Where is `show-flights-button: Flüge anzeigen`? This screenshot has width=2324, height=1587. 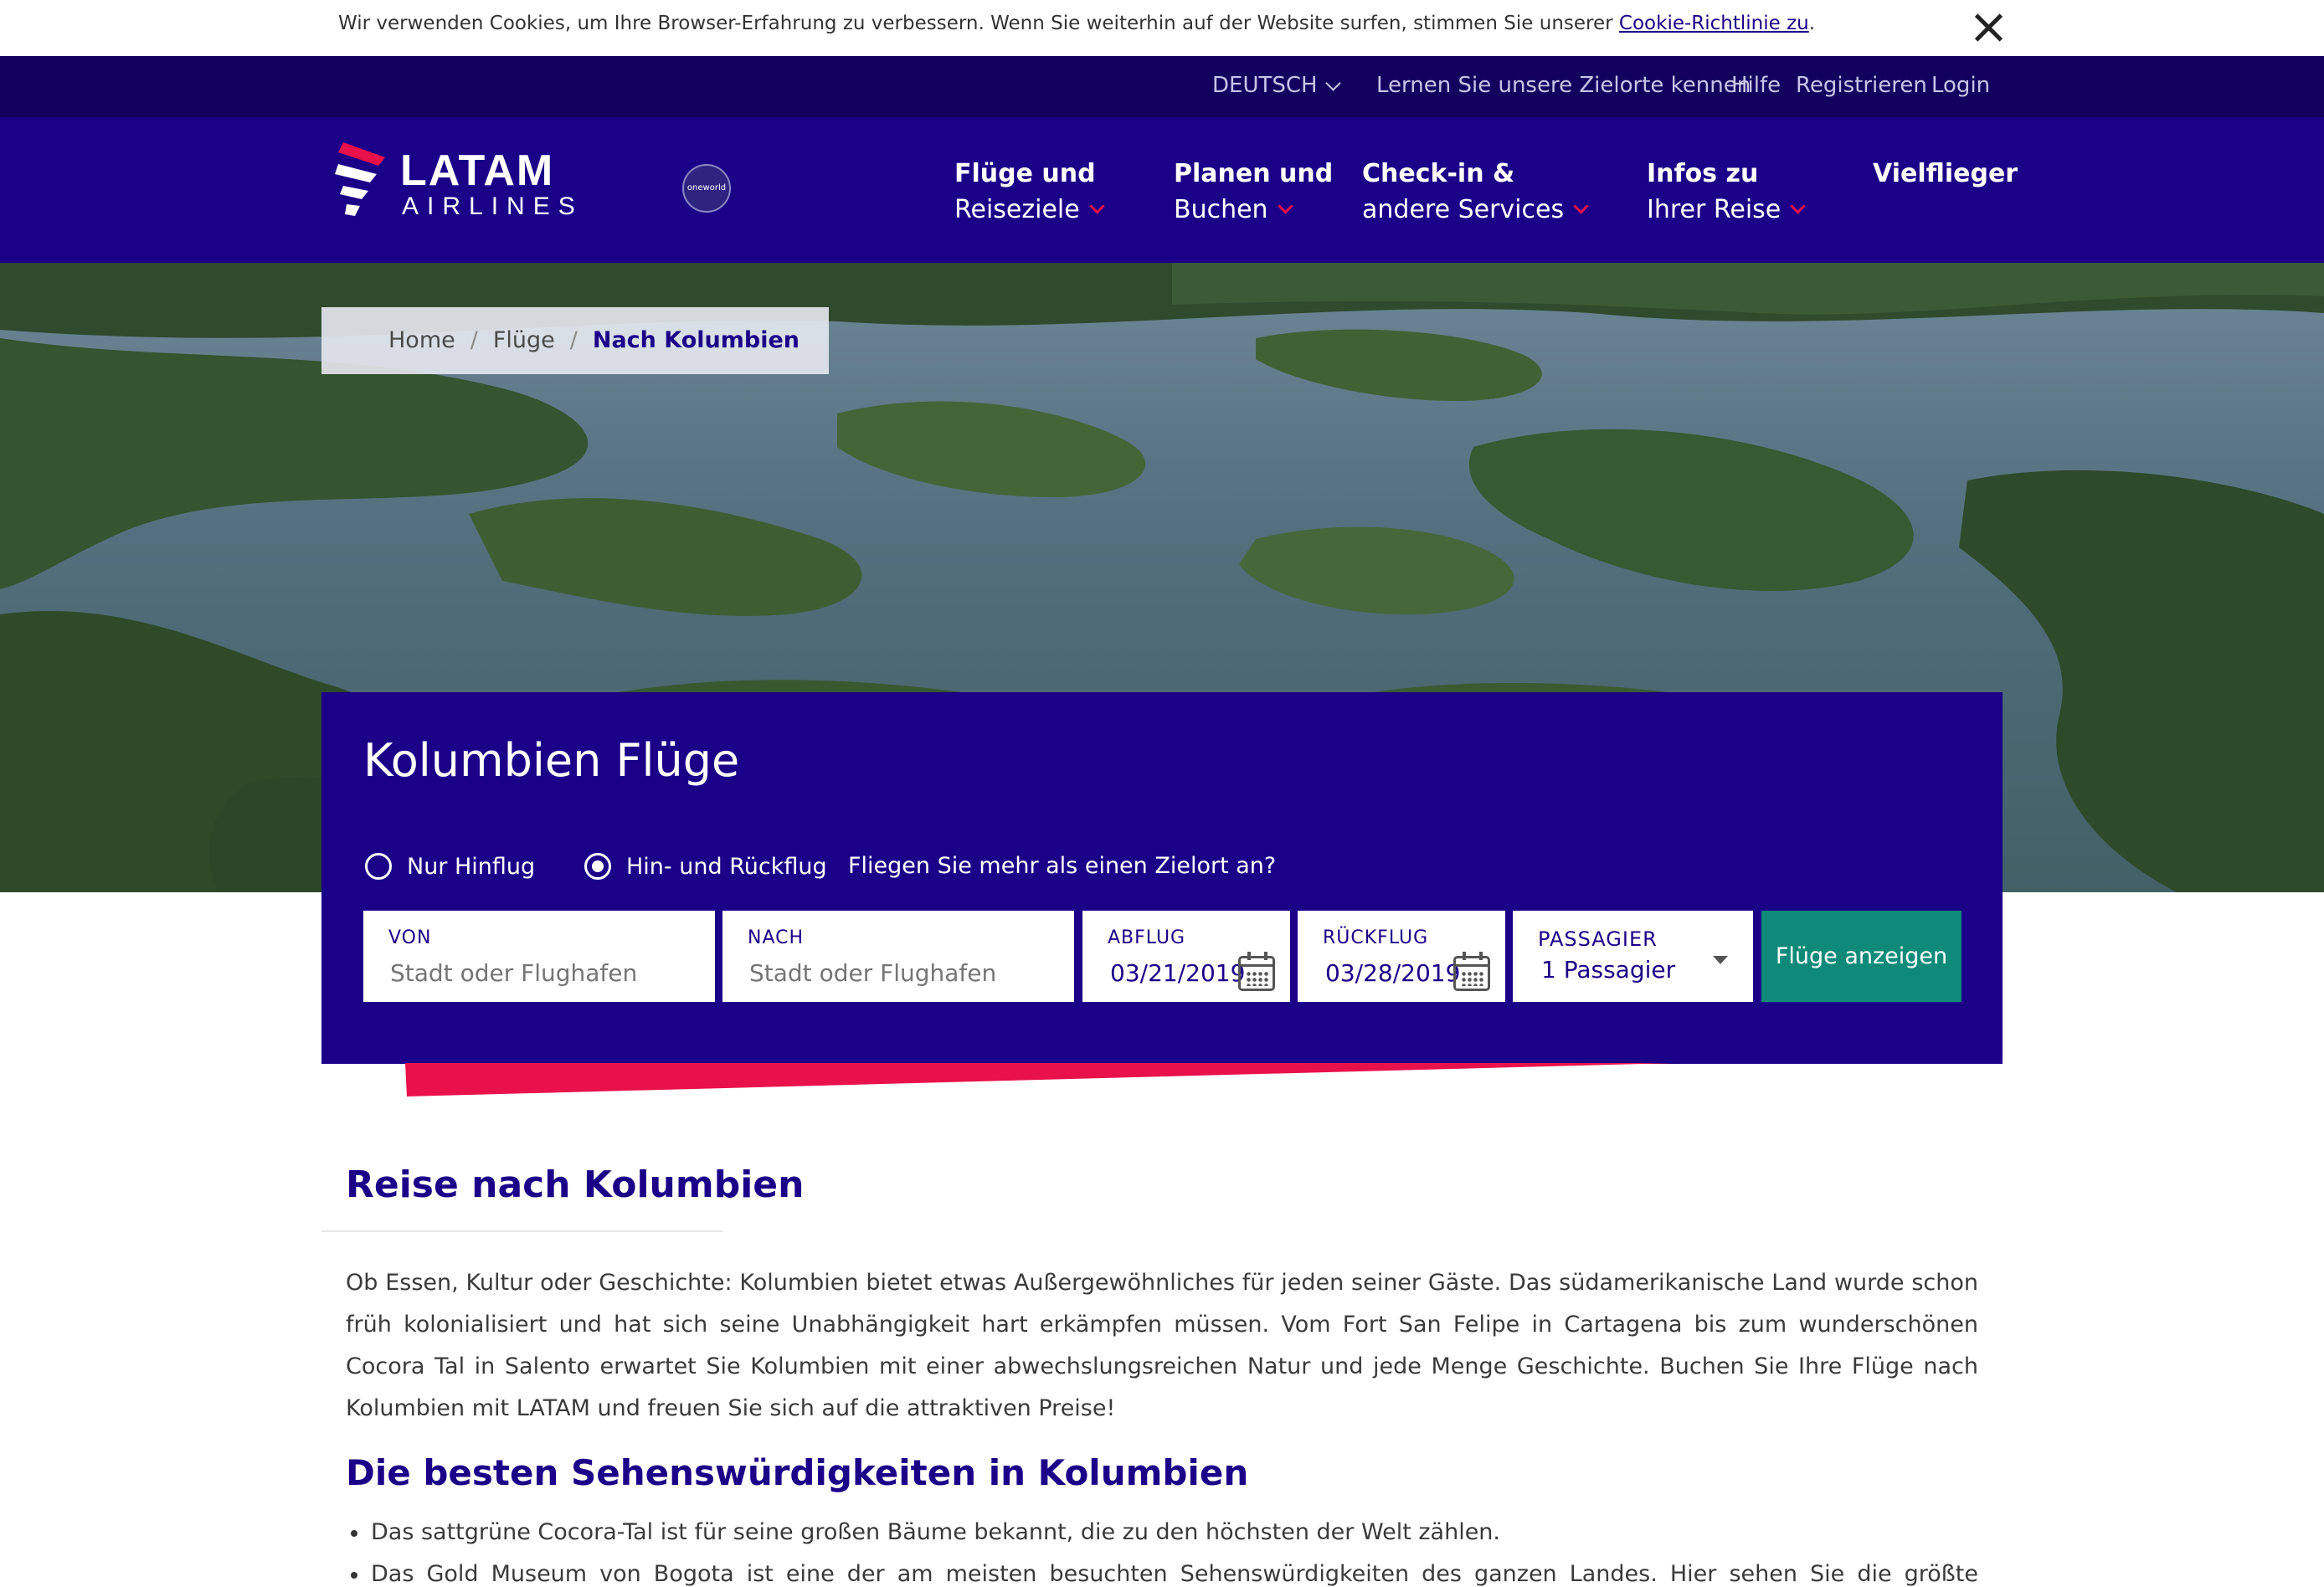
show-flights-button: Flüge anzeigen is located at coordinates (1861, 957).